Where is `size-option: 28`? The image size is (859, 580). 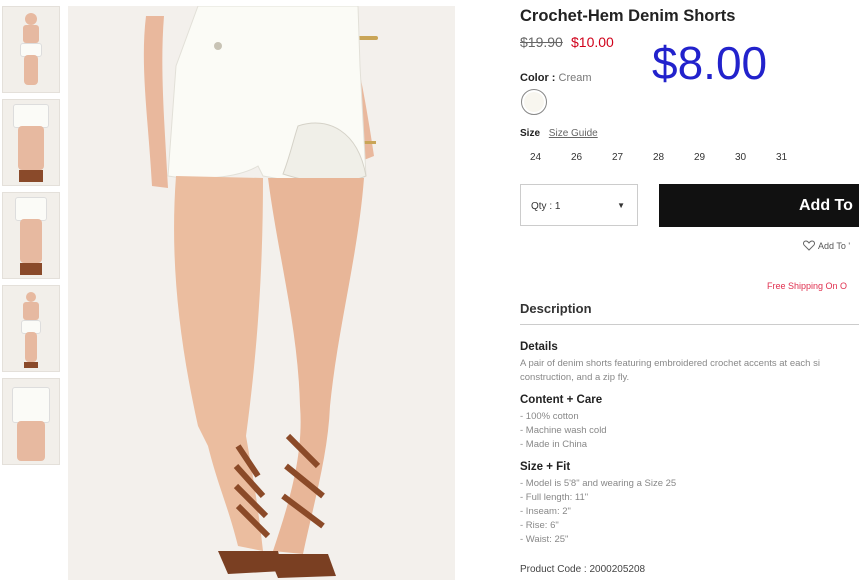 size-option: 28 is located at coordinates (663, 157).